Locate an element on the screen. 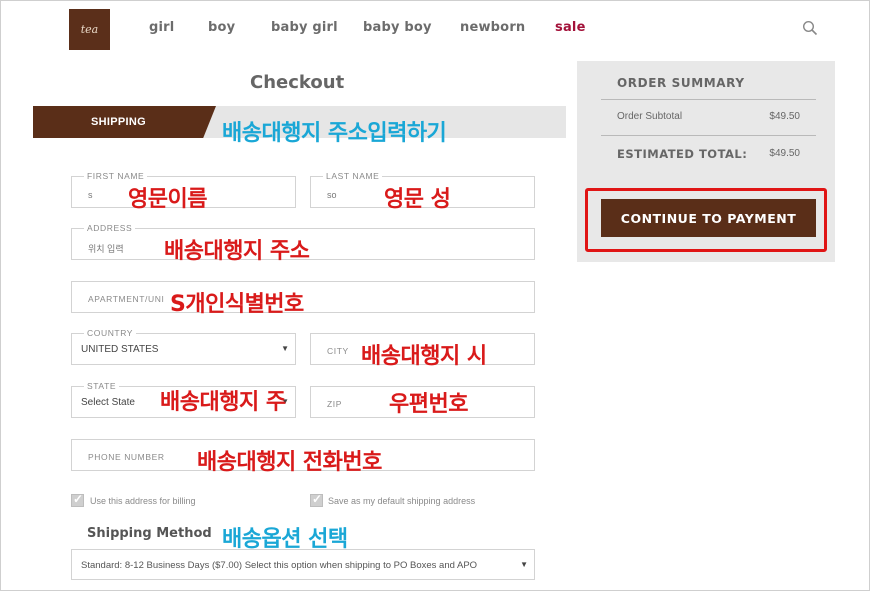 The height and width of the screenshot is (591, 870). brand-logo: tea is located at coordinates (89, 29).